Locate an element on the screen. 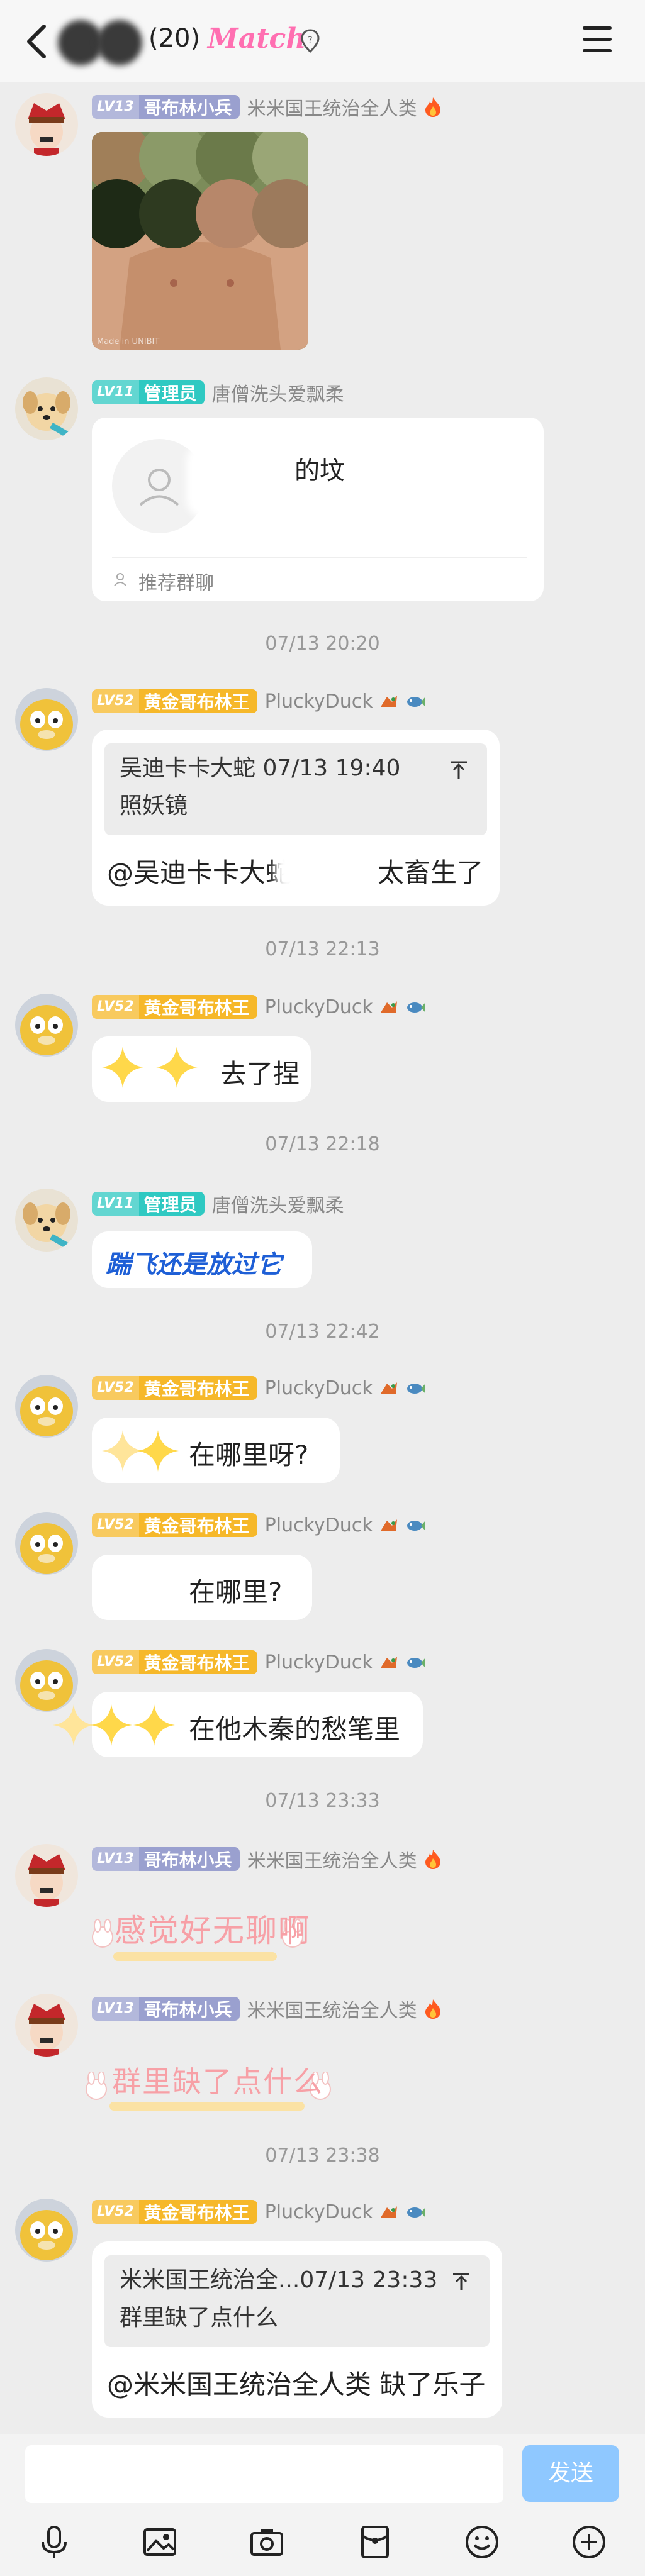  image-icon is located at coordinates (160, 2542).